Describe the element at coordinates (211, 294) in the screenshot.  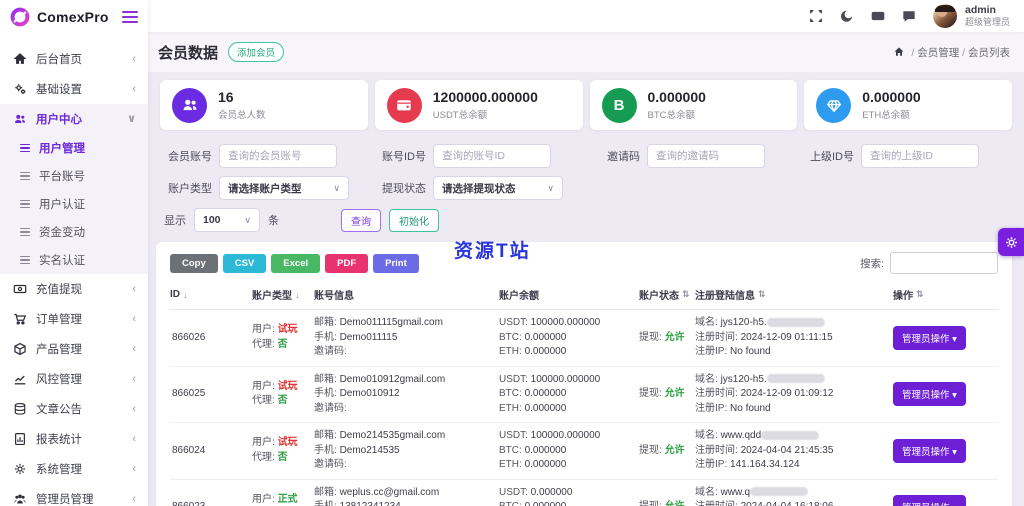
I see `column-header-ID: ID ↓` at that location.